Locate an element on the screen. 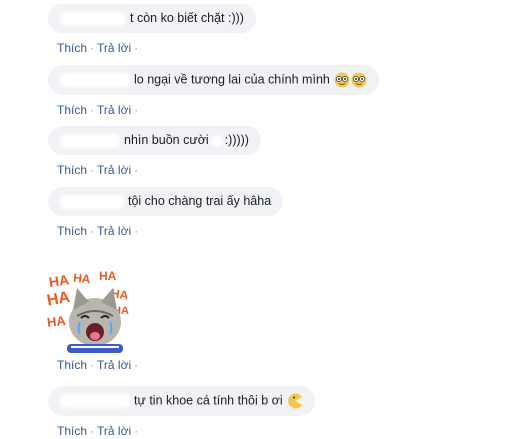  comment-bubble: lo ngại về tương lai của chính mình is located at coordinates (214, 80).